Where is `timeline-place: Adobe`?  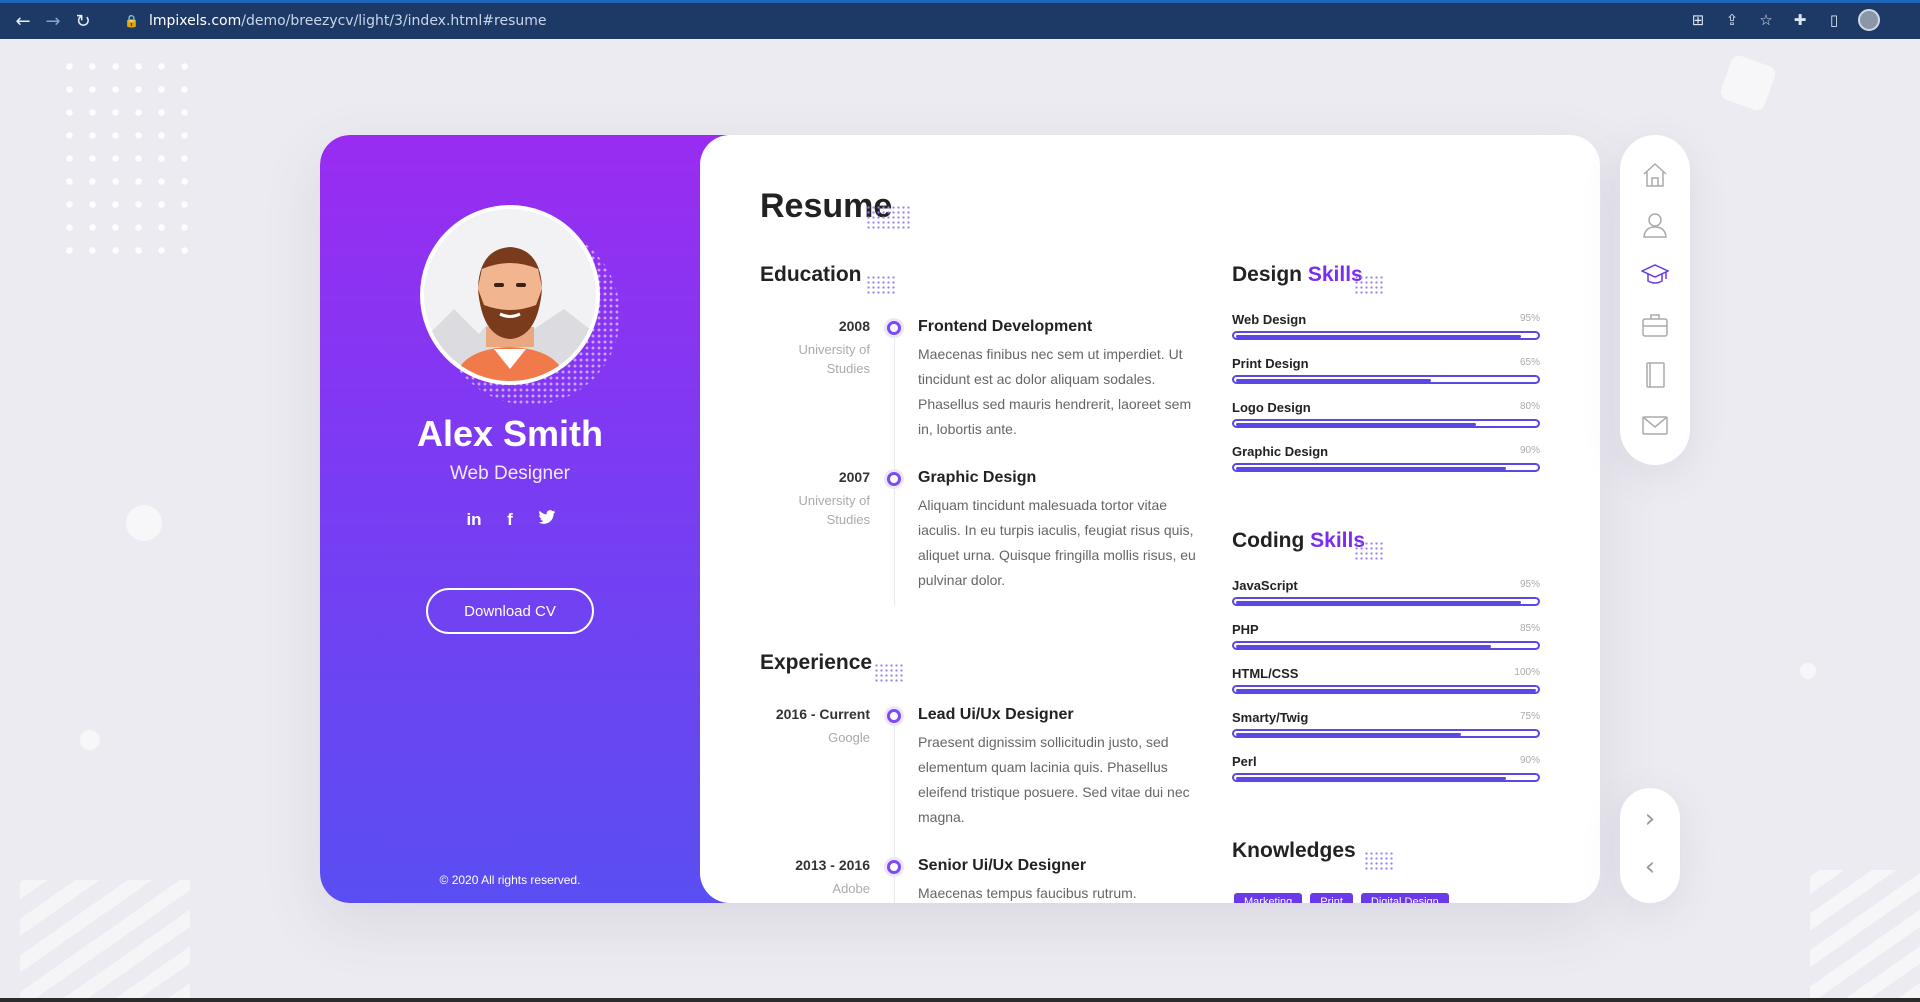
timeline-place: Adobe is located at coordinates (851, 888).